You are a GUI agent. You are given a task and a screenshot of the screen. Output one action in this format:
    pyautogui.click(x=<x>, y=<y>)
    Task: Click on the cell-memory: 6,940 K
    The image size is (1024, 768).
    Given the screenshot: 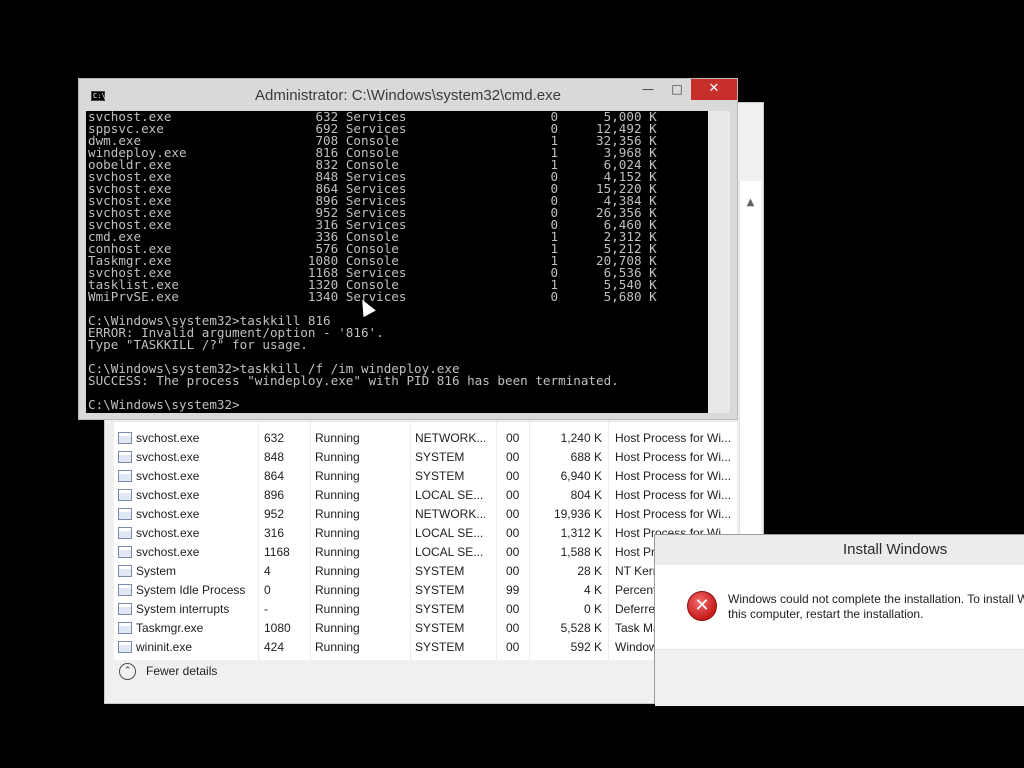 What is the action you would take?
    pyautogui.click(x=581, y=476)
    